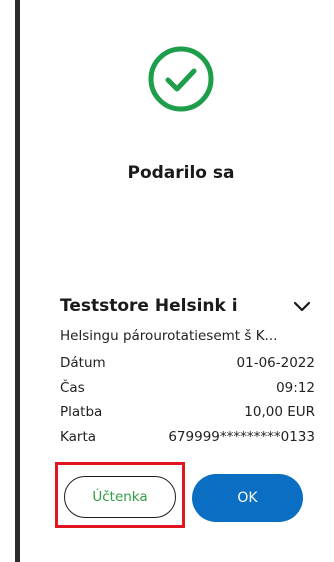 The height and width of the screenshot is (562, 334). Describe the element at coordinates (149, 306) in the screenshot. I see `store-name: Teststore Helsink i` at that location.